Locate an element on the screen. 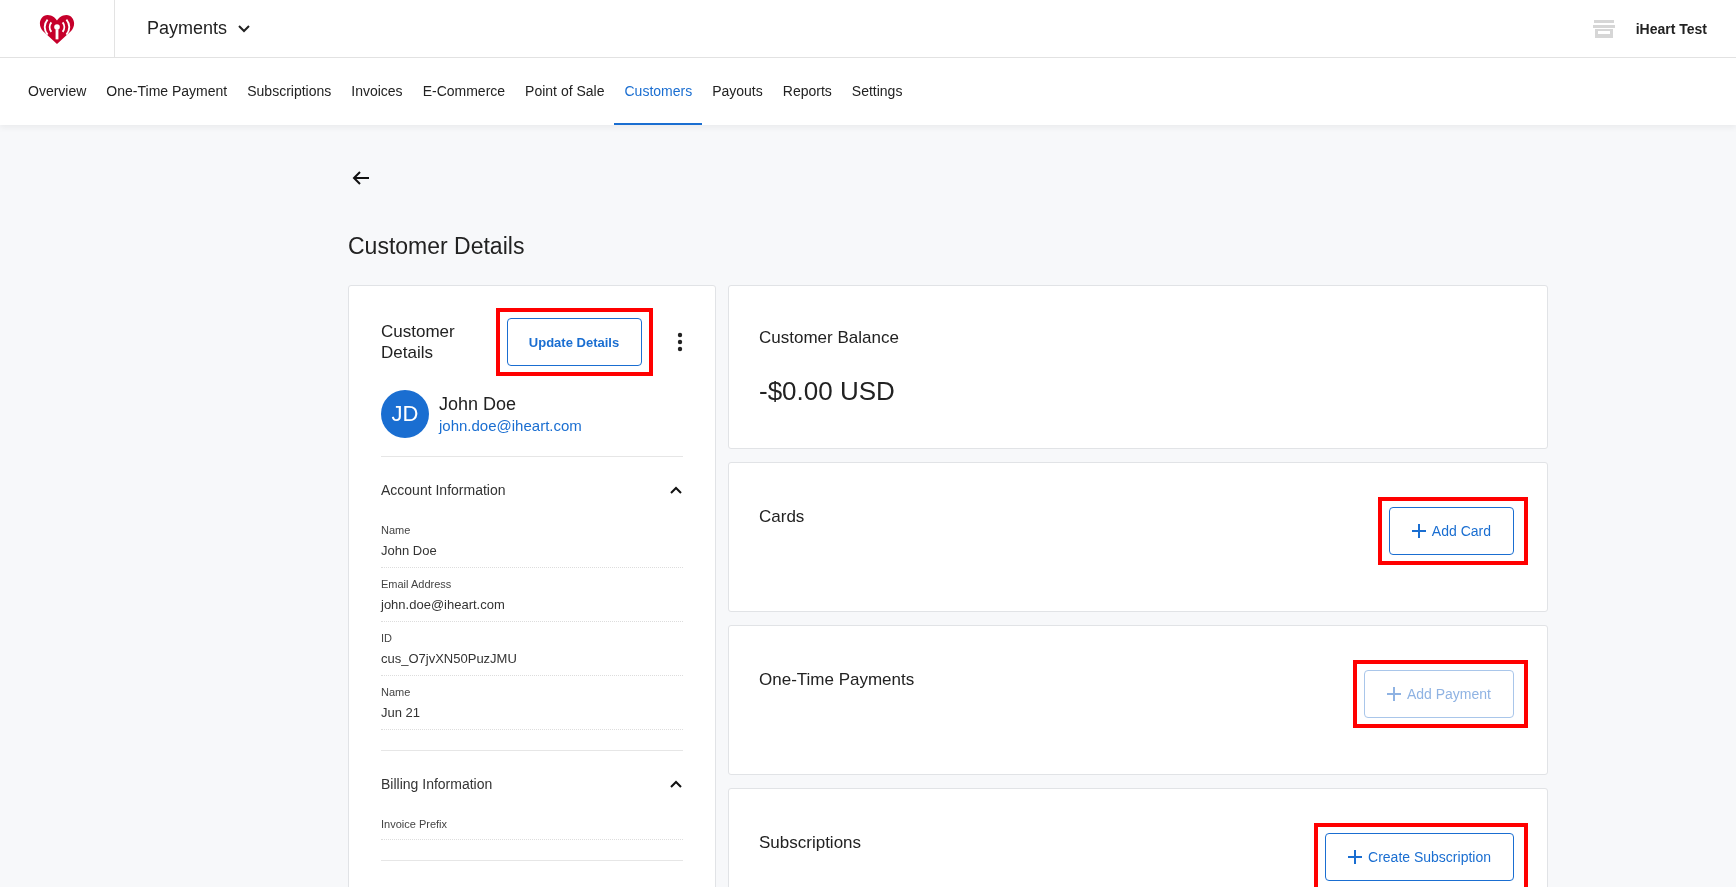 The width and height of the screenshot is (1736, 887). email-link: john.doe@iheart.com is located at coordinates (510, 425).